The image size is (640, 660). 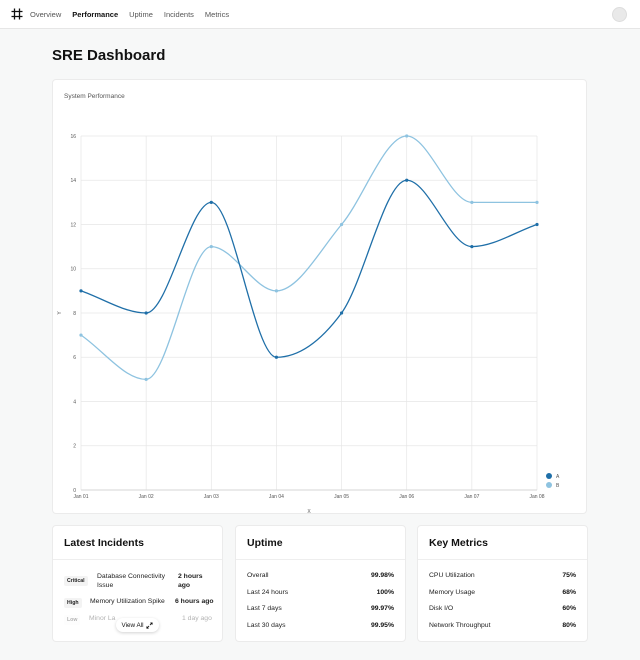 I want to click on uptime-label: Last 24 hours, so click(x=268, y=592).